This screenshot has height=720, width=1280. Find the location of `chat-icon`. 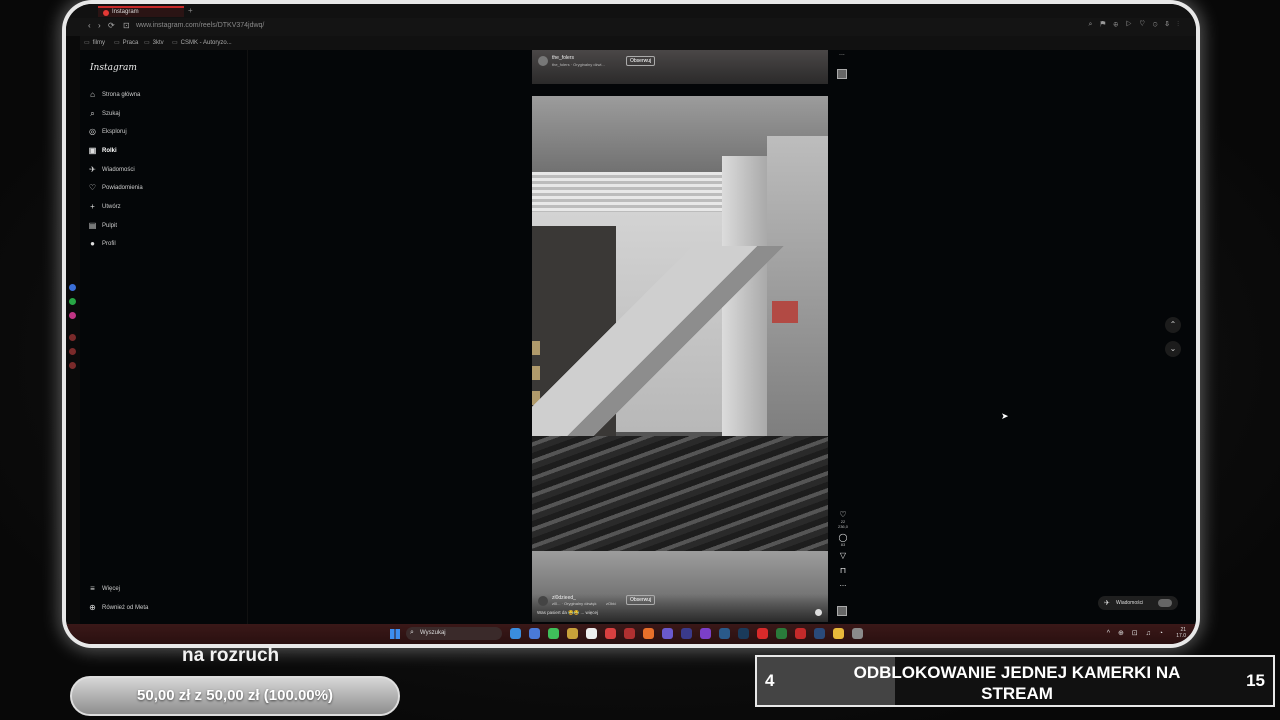

chat-icon is located at coordinates (72, 351).